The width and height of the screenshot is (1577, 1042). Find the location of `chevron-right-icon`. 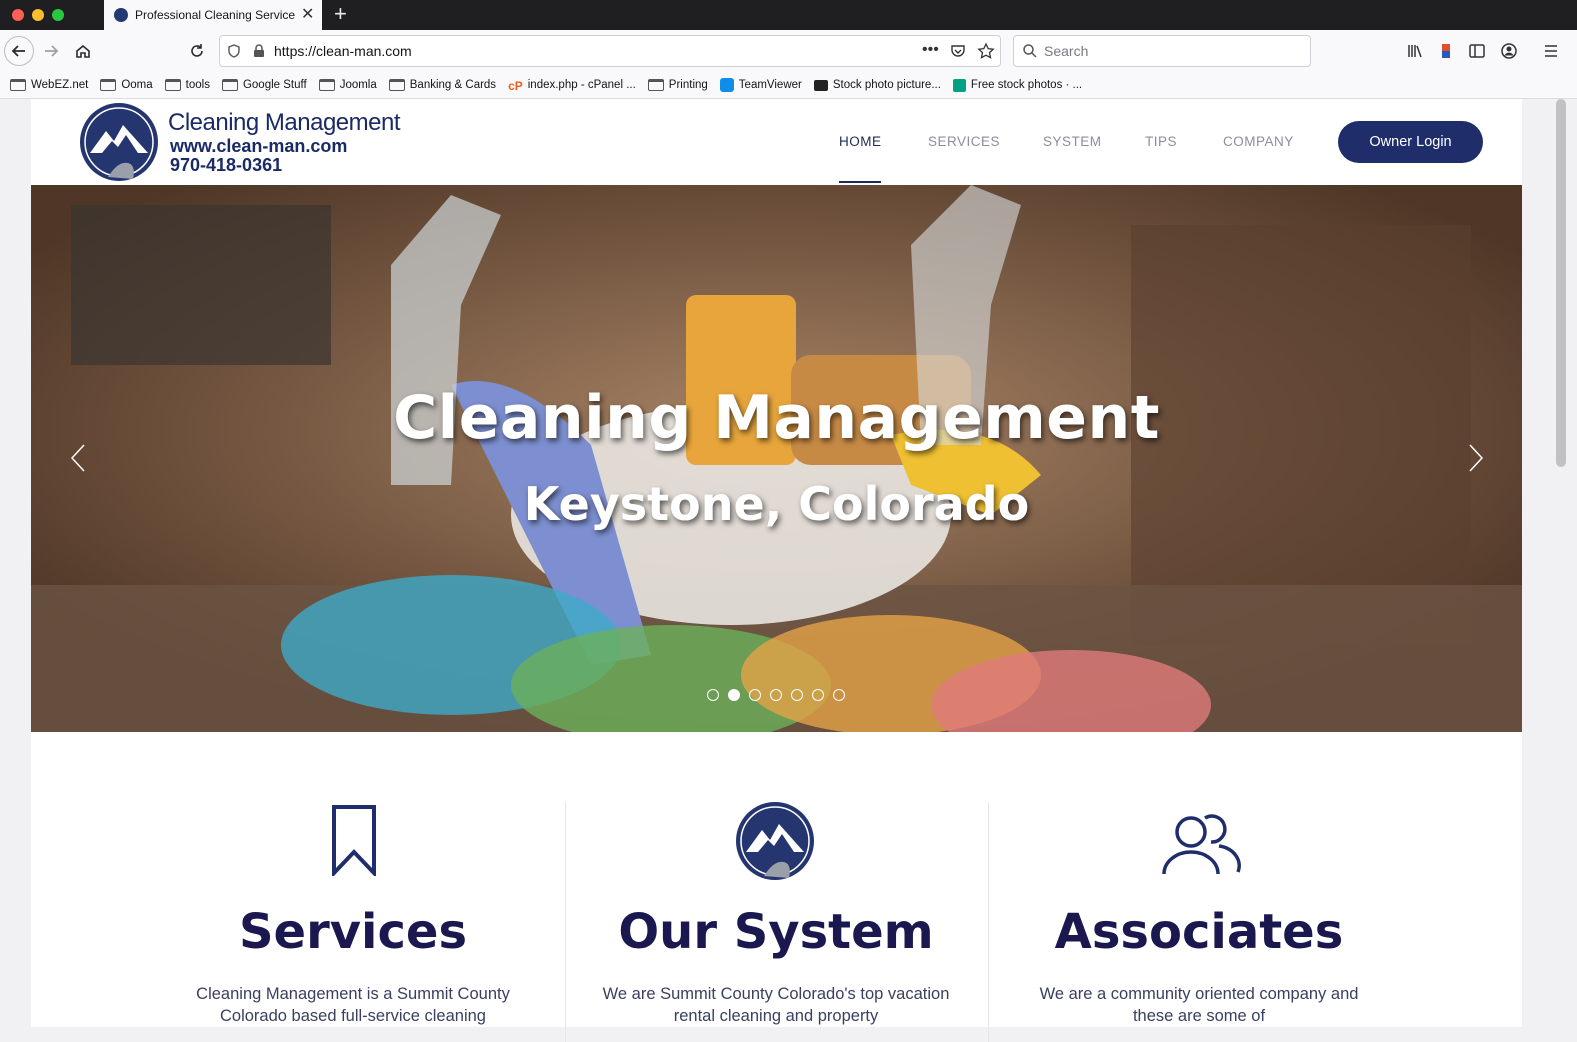

chevron-right-icon is located at coordinates (1476, 458).